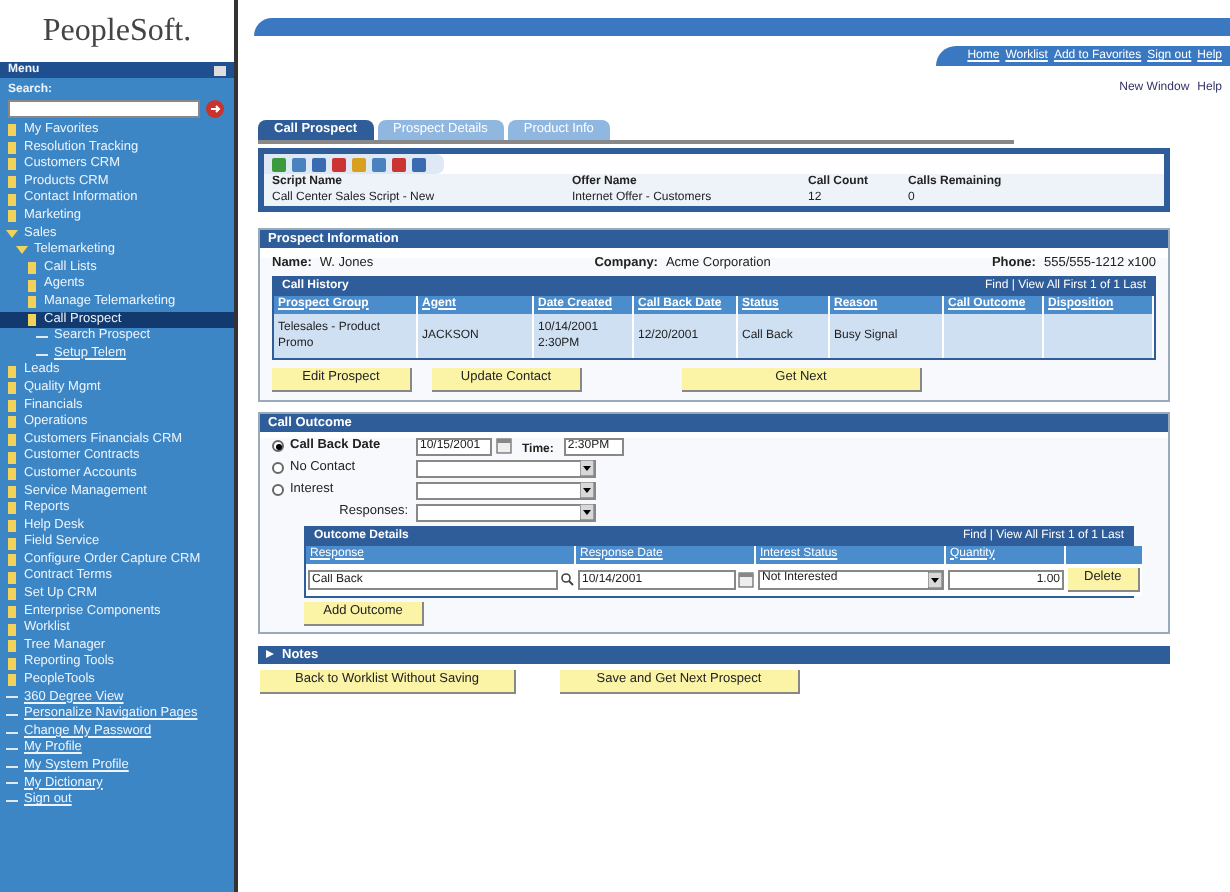 This screenshot has width=1230, height=892. Describe the element at coordinates (220, 70) in the screenshot. I see `collapse-icon` at that location.